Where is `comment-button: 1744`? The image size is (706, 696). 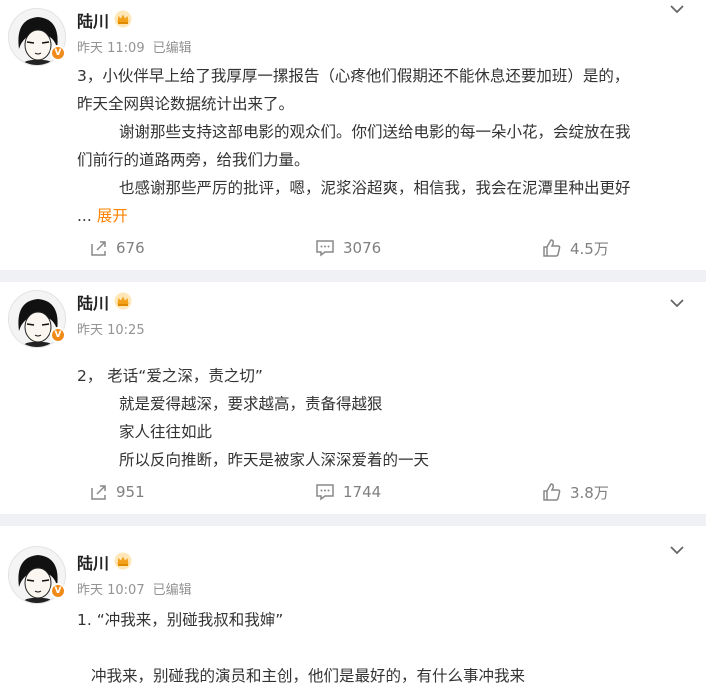 comment-button: 1744 is located at coordinates (348, 492).